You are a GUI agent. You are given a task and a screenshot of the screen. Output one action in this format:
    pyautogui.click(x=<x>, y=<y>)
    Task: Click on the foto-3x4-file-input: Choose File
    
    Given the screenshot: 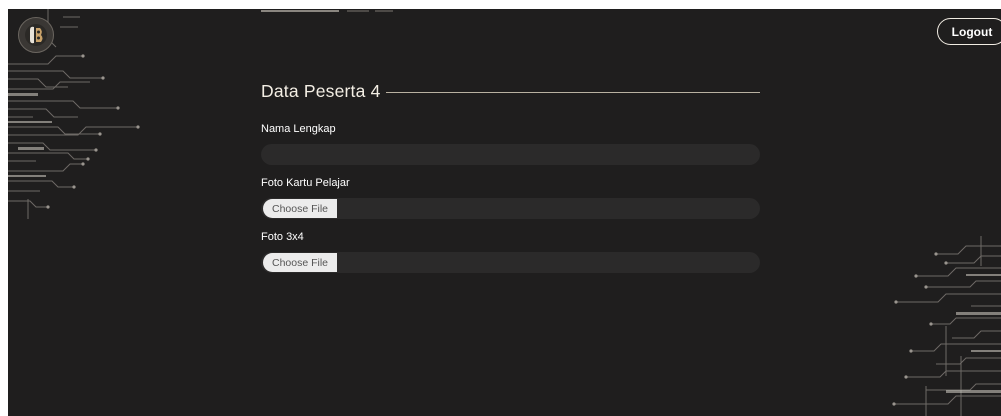 What is the action you would take?
    pyautogui.click(x=510, y=262)
    